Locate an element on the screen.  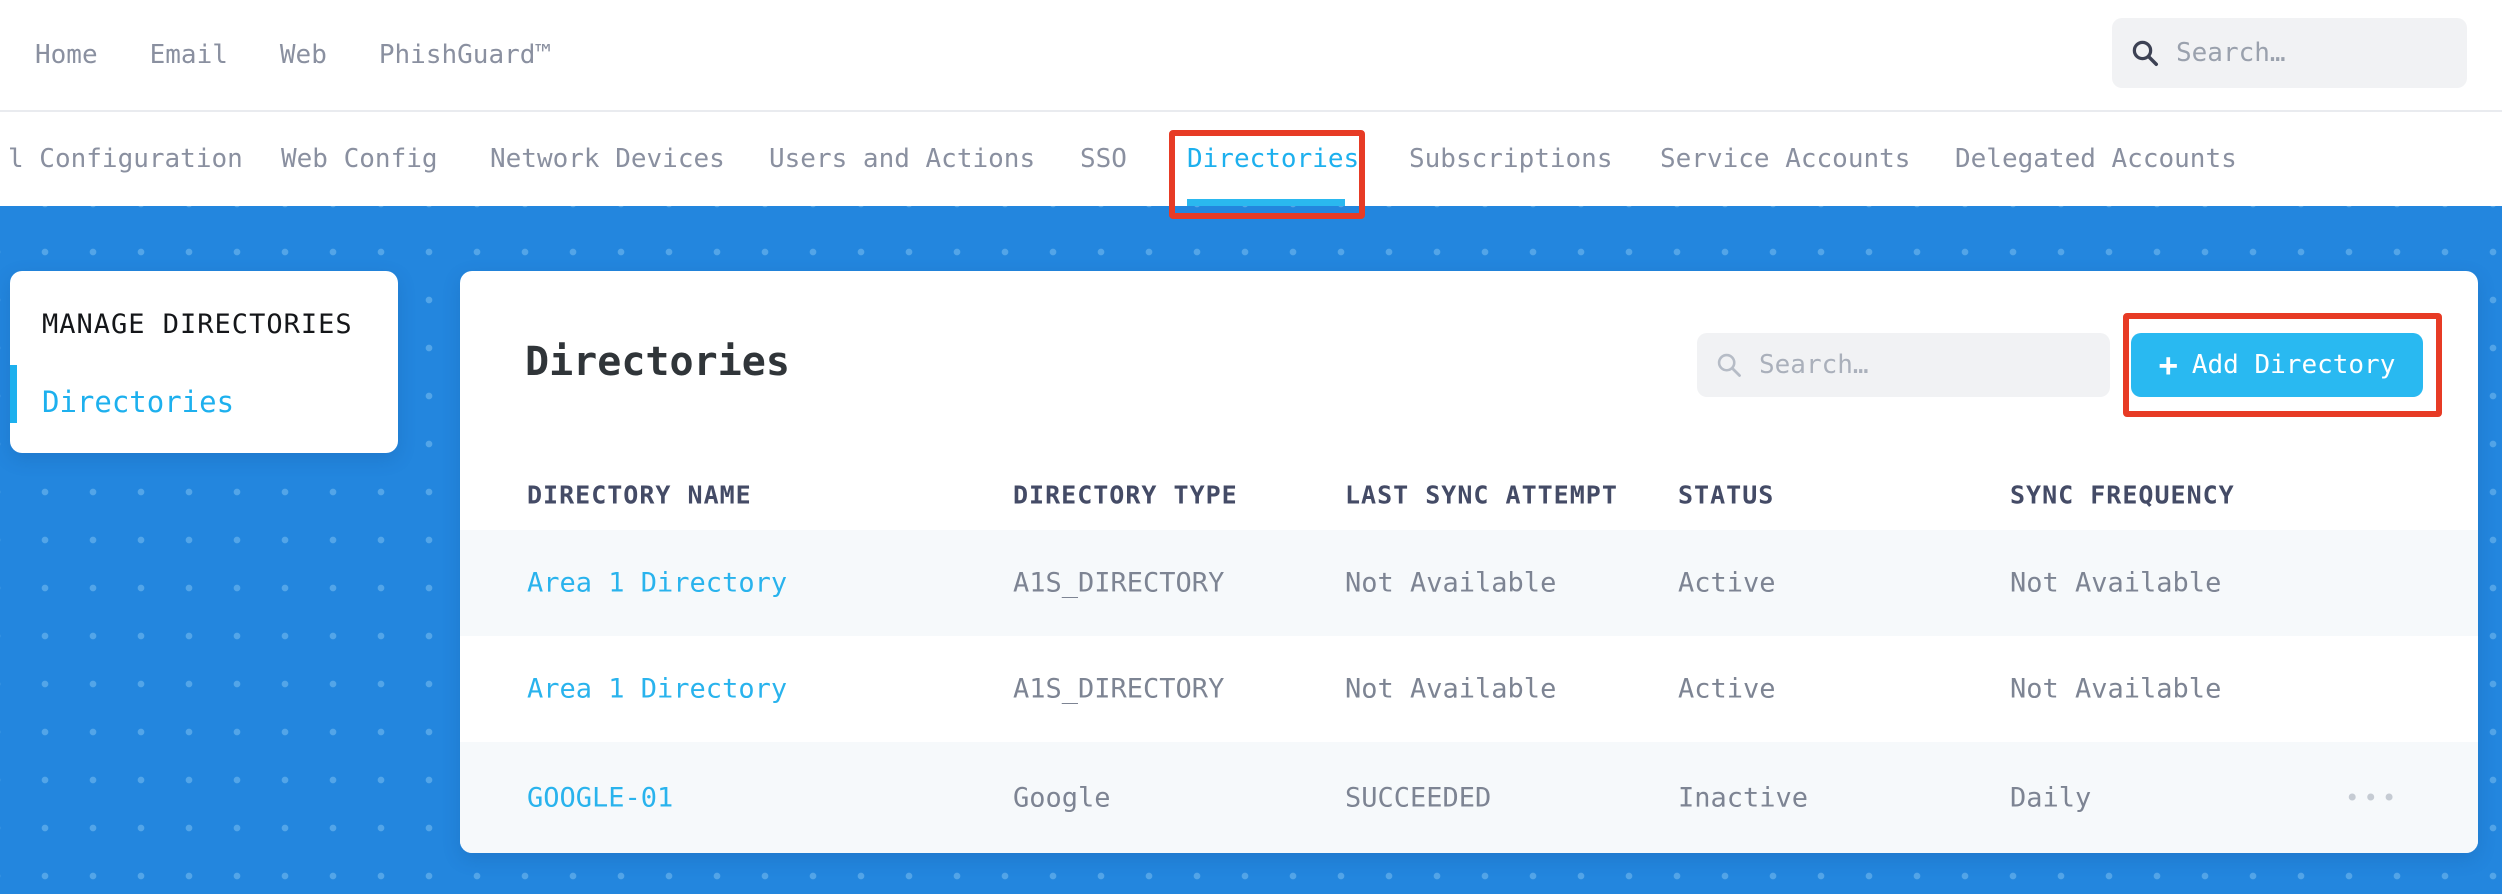
plus-icon: + is located at coordinates (2168, 365).